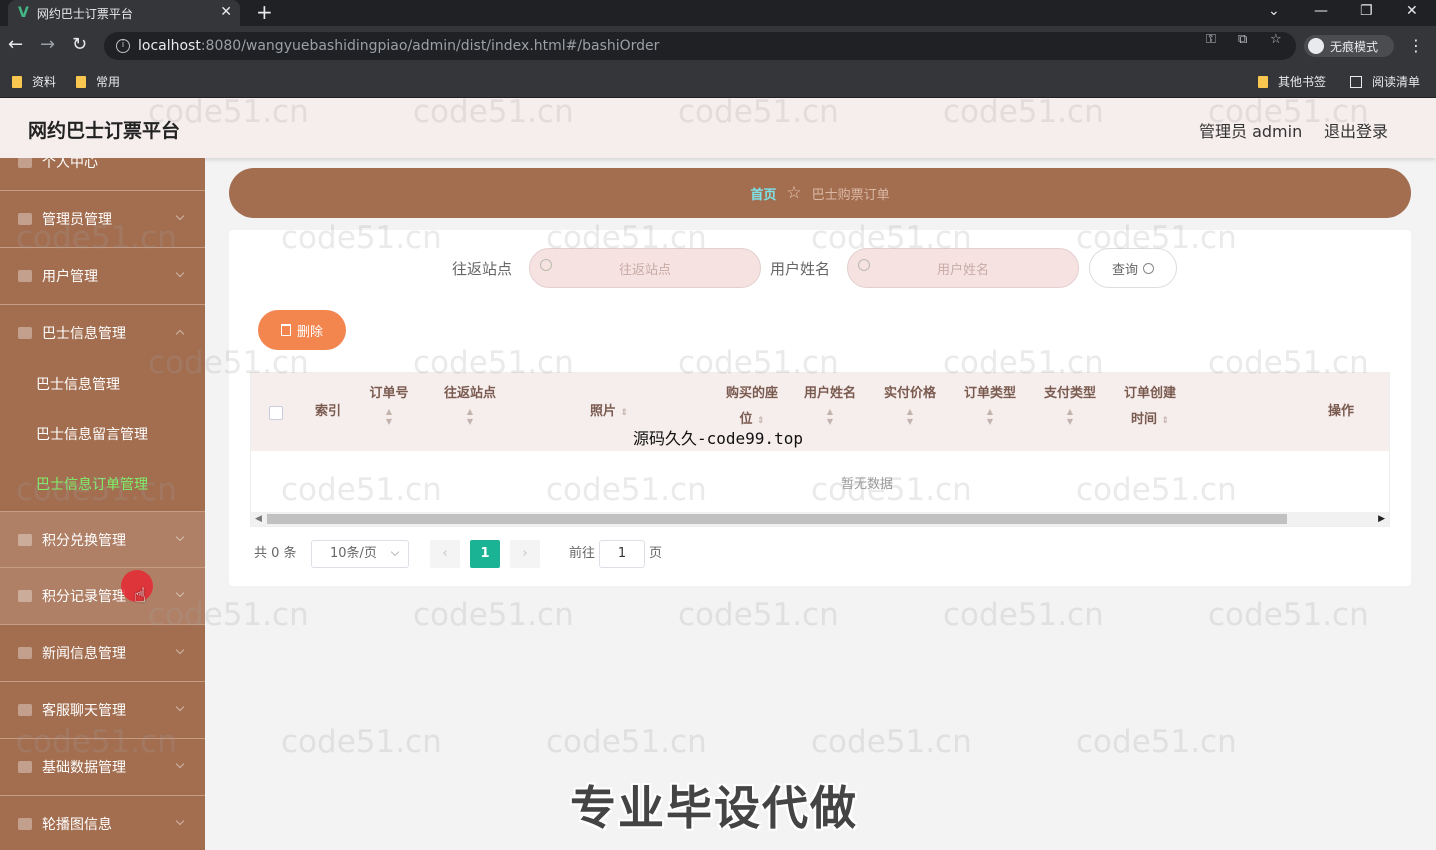 The width and height of the screenshot is (1436, 850). What do you see at coordinates (714, 808) in the screenshot?
I see `overlay-banner: 专业毕设代做` at bounding box center [714, 808].